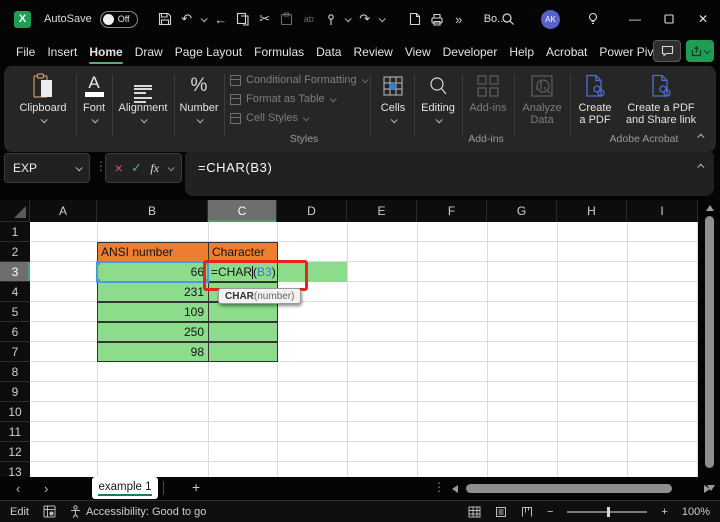  I want to click on number-group-button: % Number, so click(199, 97).